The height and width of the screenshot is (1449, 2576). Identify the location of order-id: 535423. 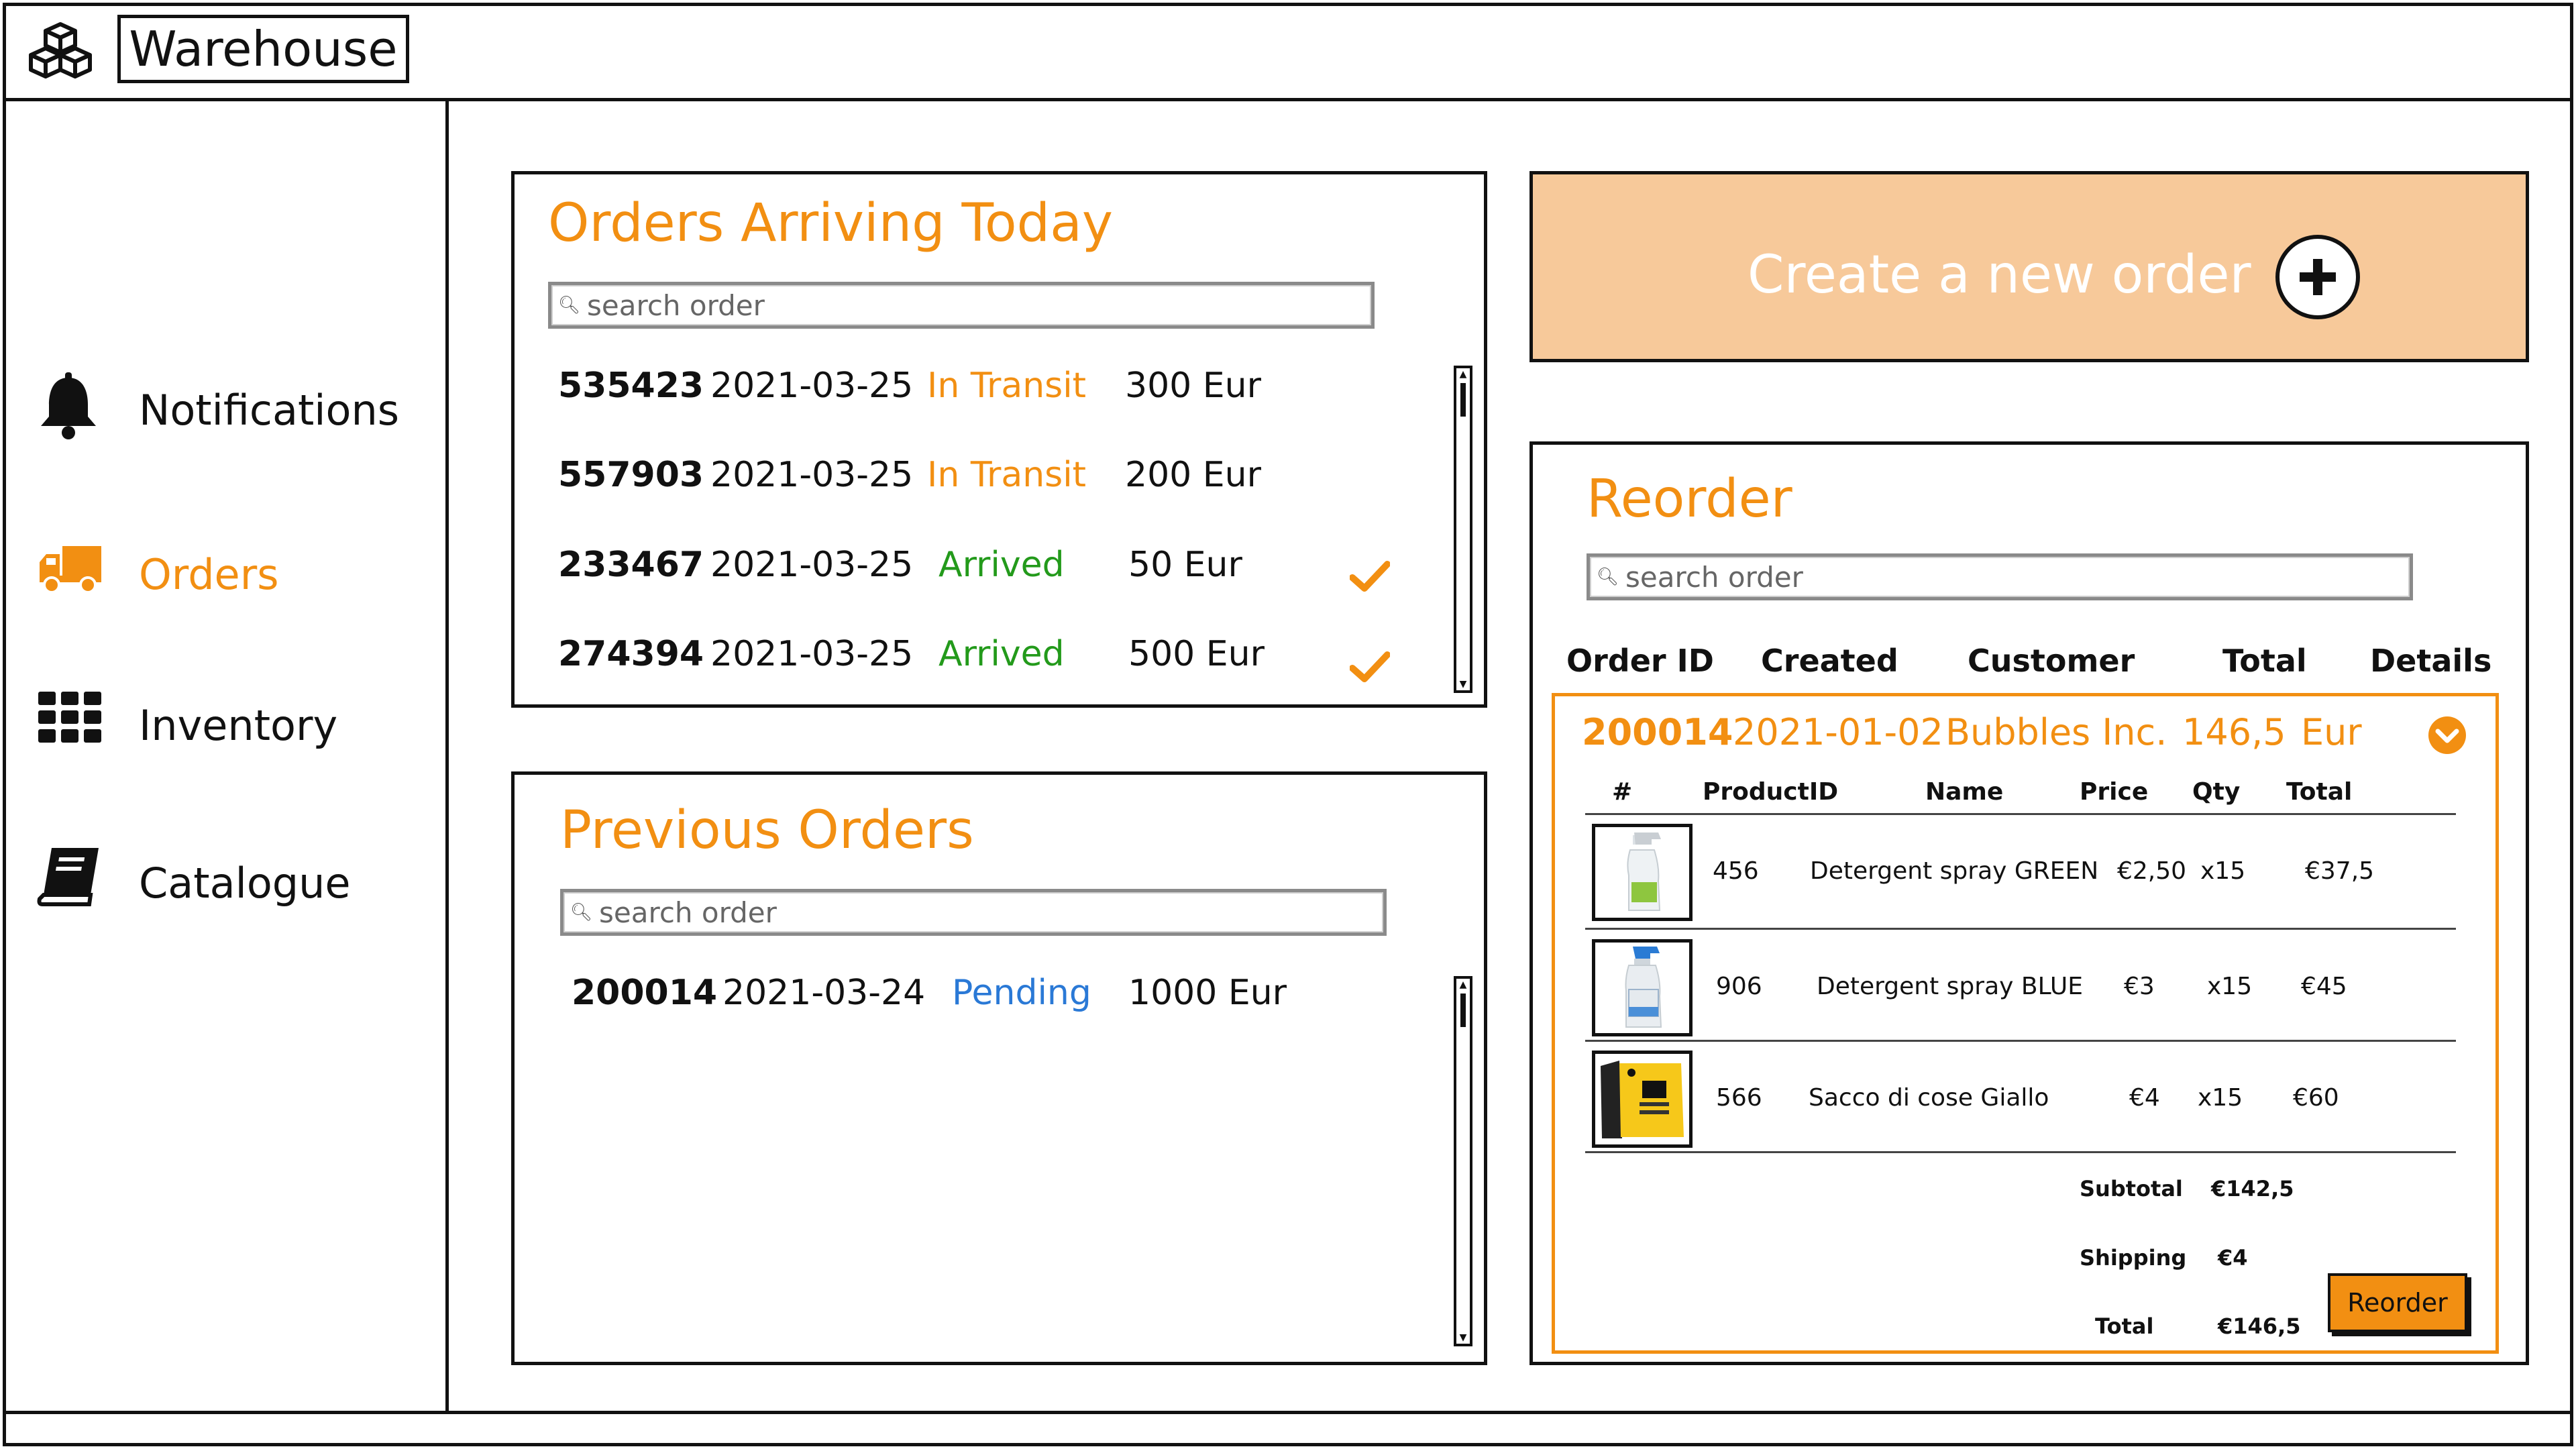
(631, 386).